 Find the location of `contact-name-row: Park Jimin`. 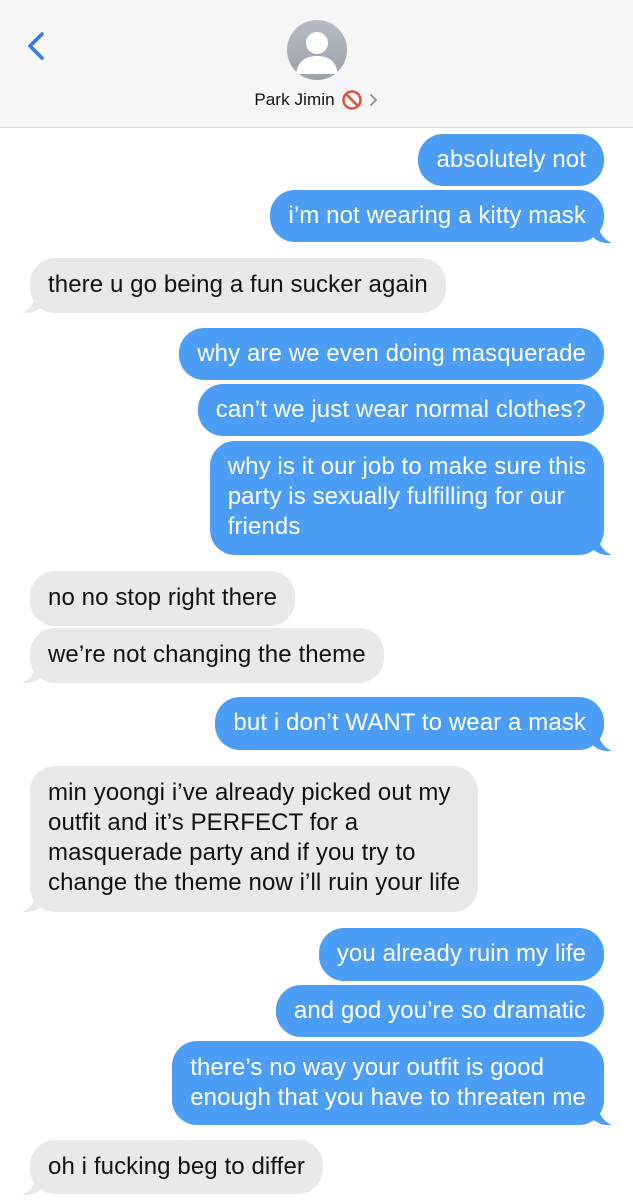

contact-name-row: Park Jimin is located at coordinates (316, 100).